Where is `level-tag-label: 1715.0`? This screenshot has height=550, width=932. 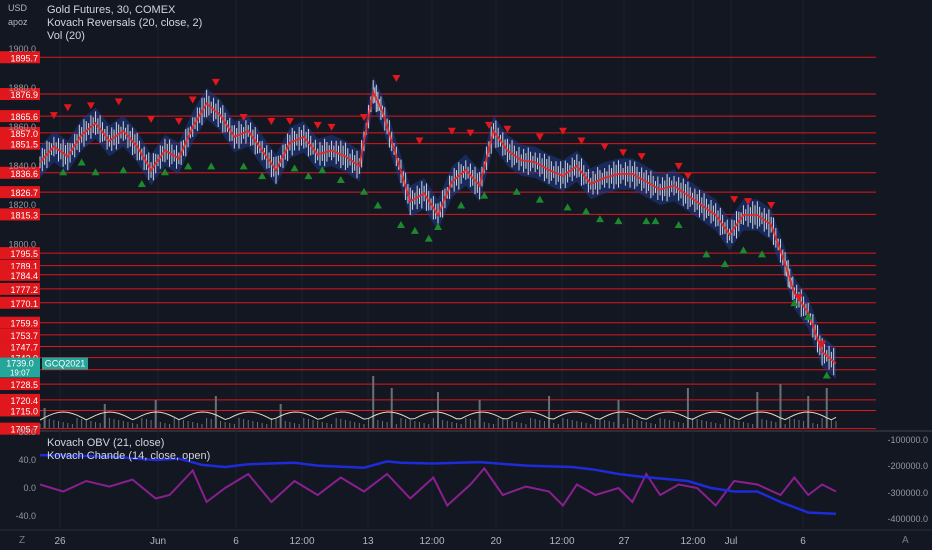 level-tag-label: 1715.0 is located at coordinates (24, 411).